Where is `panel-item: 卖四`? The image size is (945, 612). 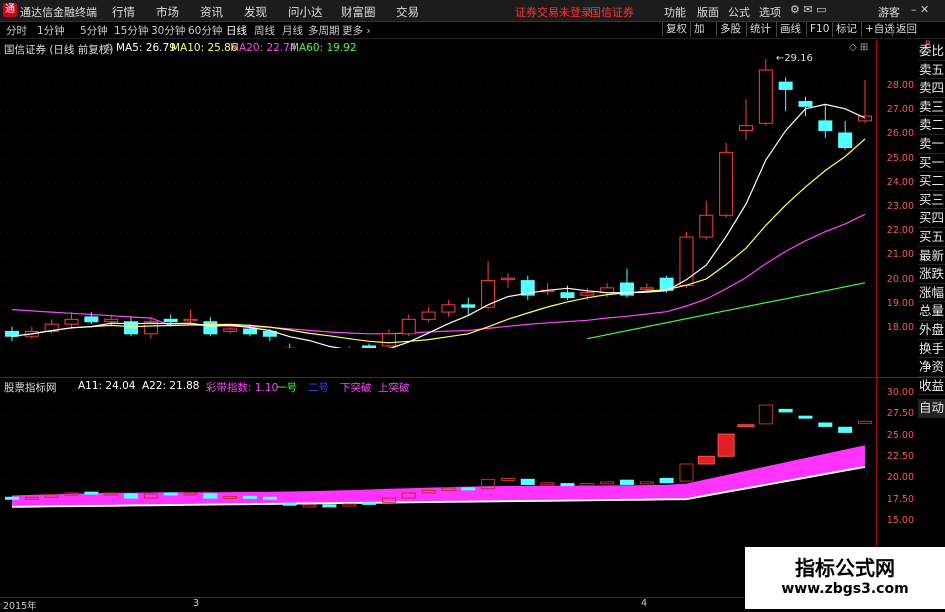
panel-item: 卖四 is located at coordinates (931, 88).